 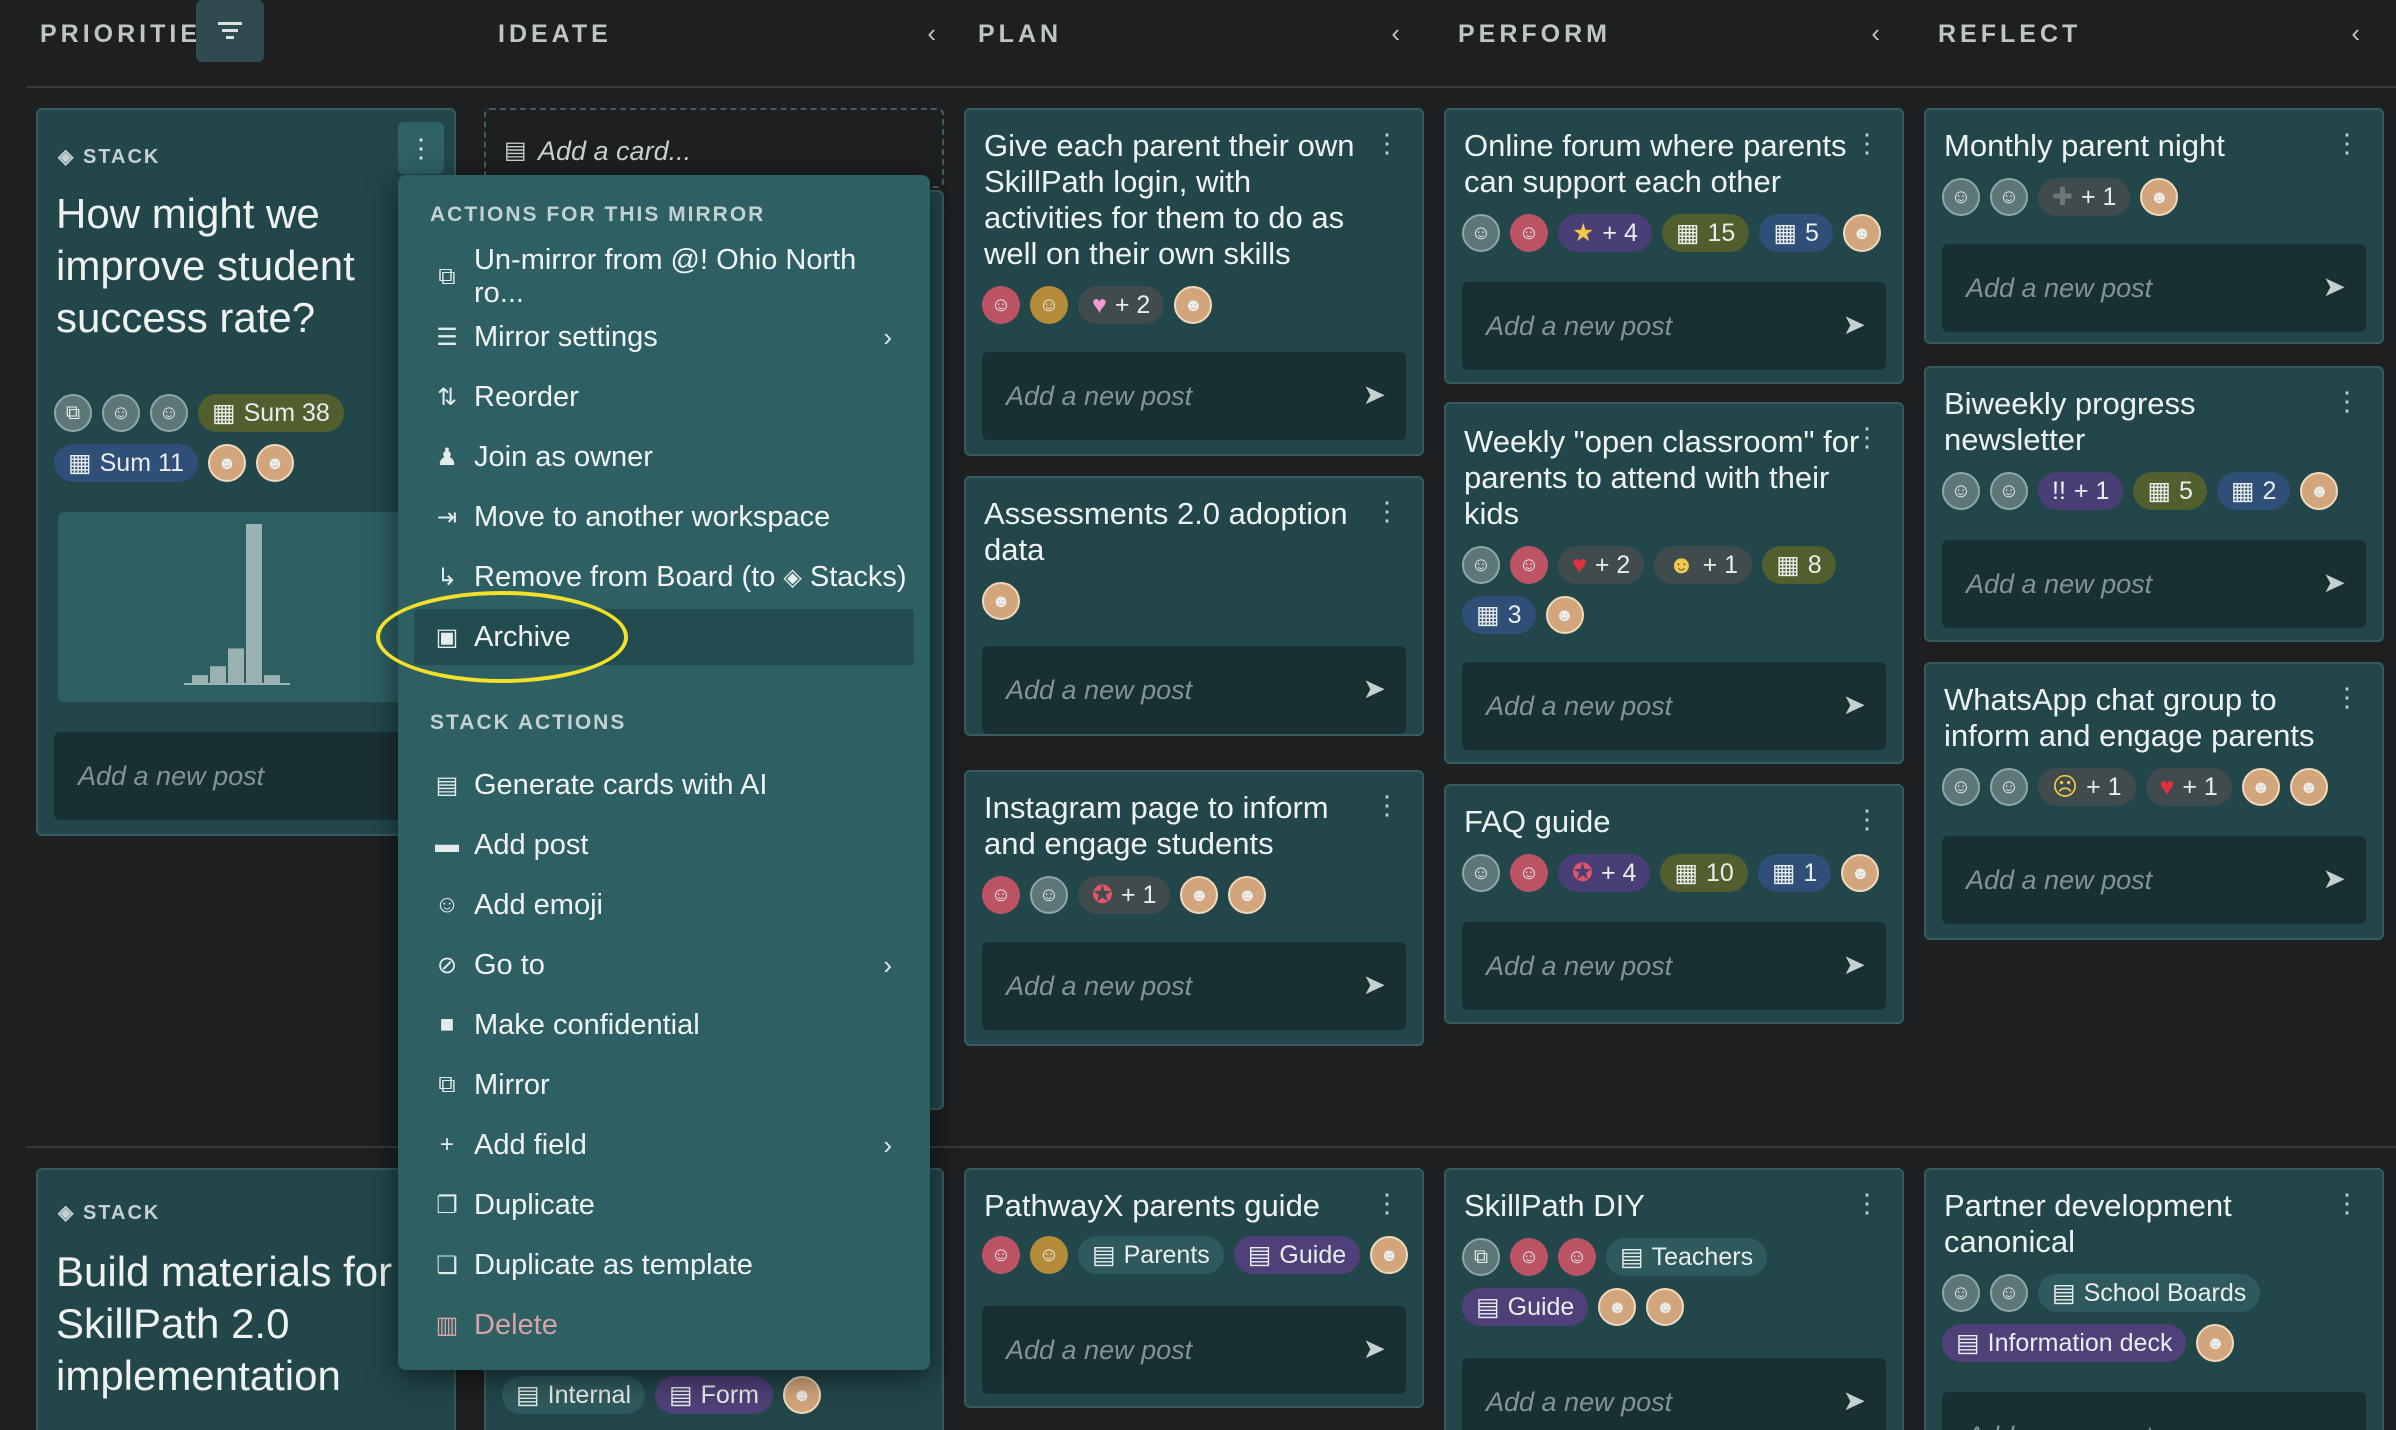 What do you see at coordinates (2144, 1224) in the screenshot?
I see `card-title: Partner development canonical` at bounding box center [2144, 1224].